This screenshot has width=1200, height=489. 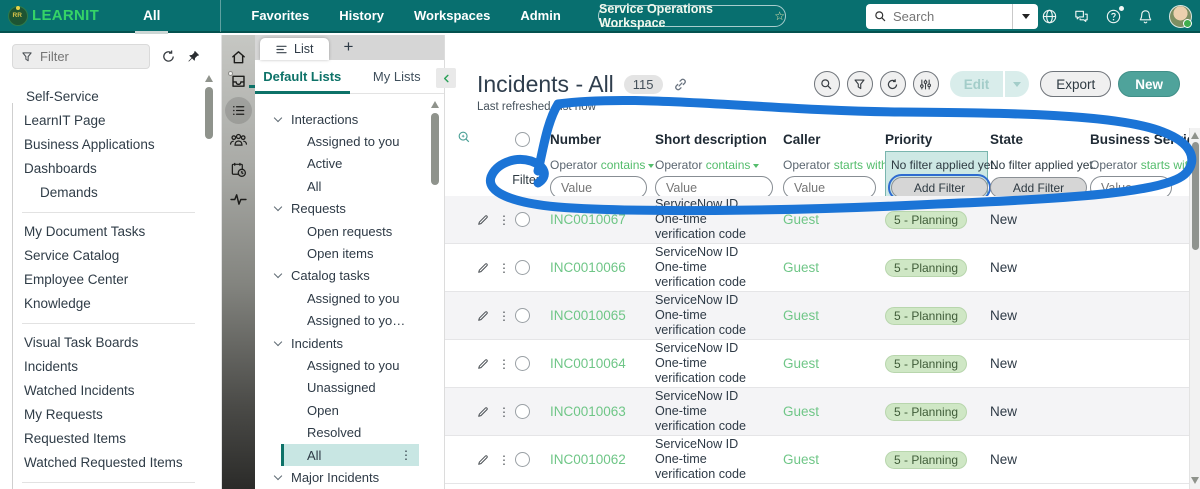 What do you see at coordinates (349, 253) in the screenshot?
I see `tree-item: Open items` at bounding box center [349, 253].